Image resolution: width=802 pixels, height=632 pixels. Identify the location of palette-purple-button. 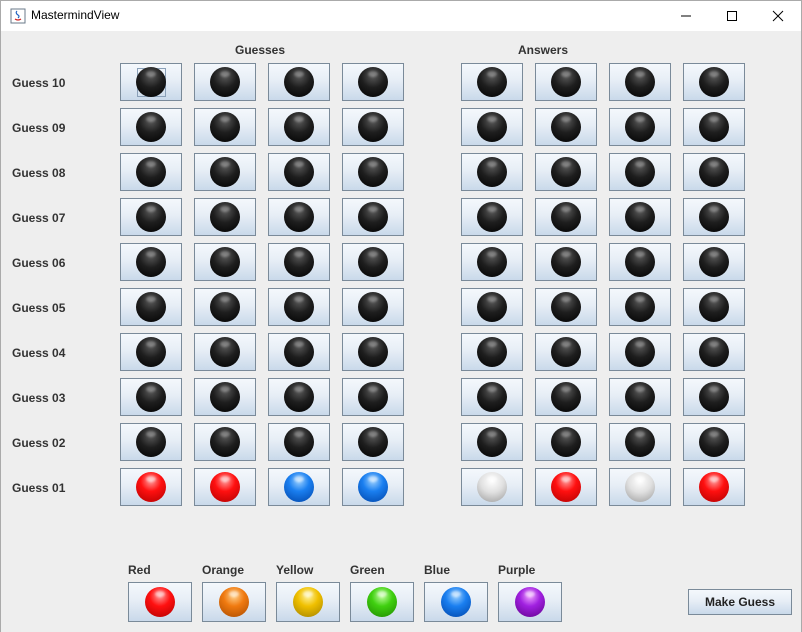
(530, 602).